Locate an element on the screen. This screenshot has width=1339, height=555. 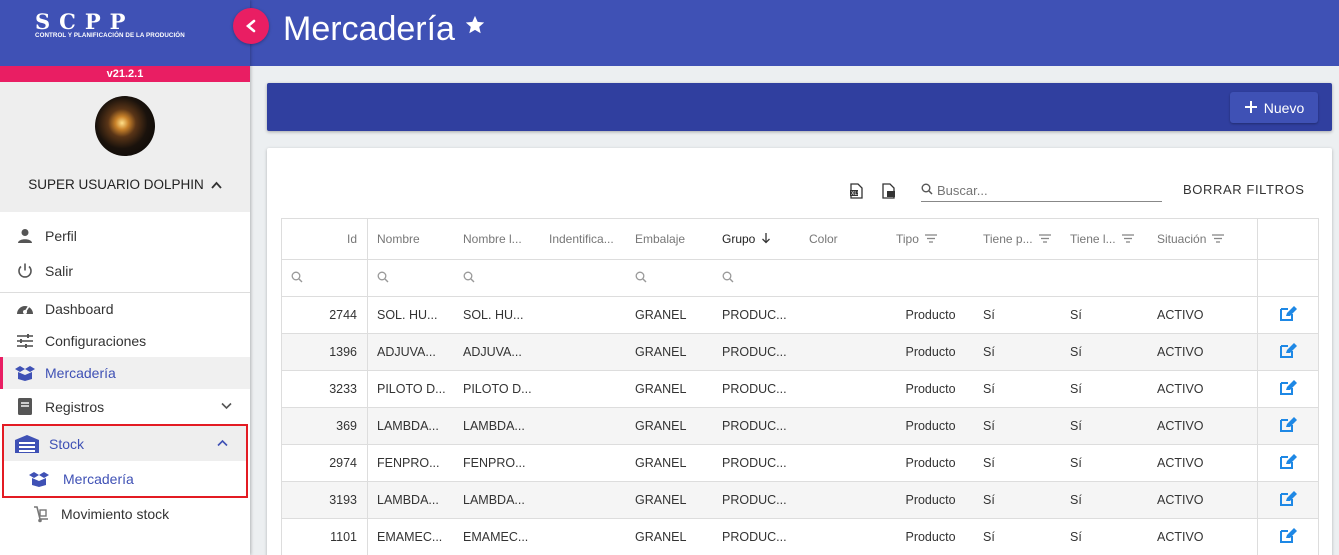
export-pdf-icon is located at coordinates (888, 193).